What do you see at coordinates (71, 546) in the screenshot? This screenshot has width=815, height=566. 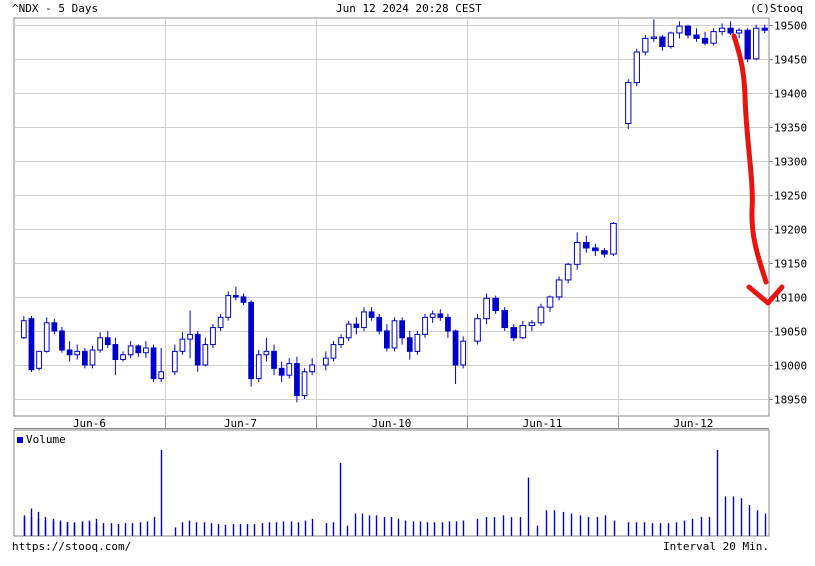 I see `source-url-link: https://stooq.com/` at bounding box center [71, 546].